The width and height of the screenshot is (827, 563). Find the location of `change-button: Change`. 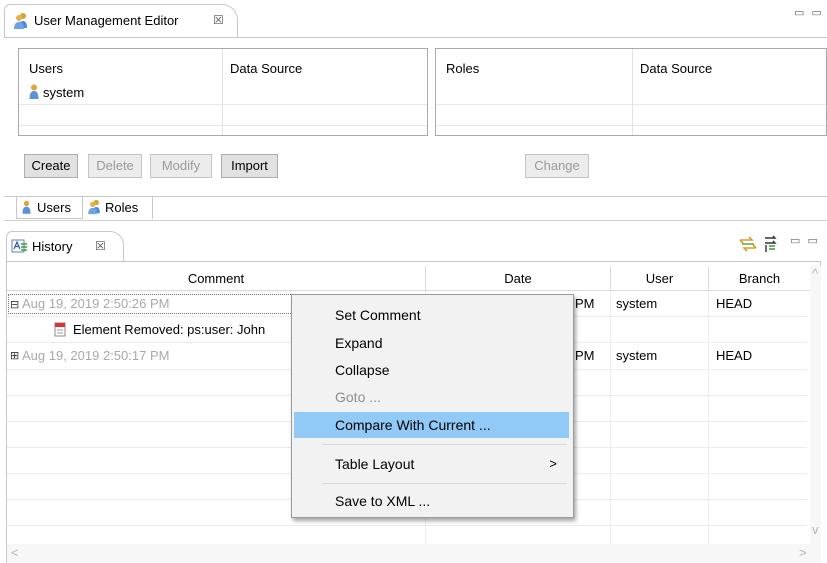

change-button: Change is located at coordinates (557, 166).